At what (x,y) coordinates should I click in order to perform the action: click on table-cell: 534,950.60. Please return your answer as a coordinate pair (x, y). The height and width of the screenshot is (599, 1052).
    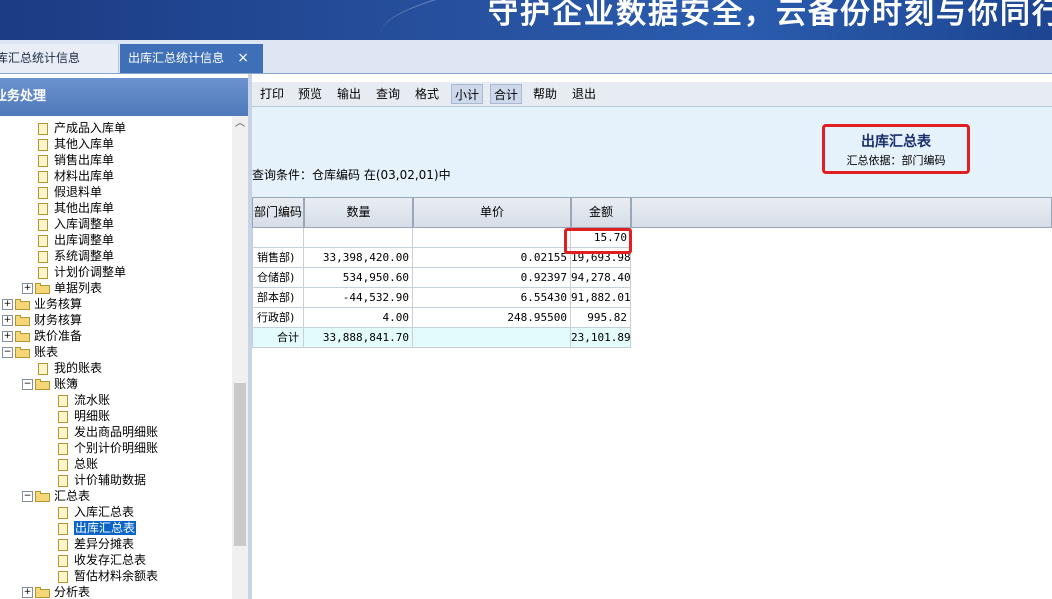
    Looking at the image, I should click on (358, 278).